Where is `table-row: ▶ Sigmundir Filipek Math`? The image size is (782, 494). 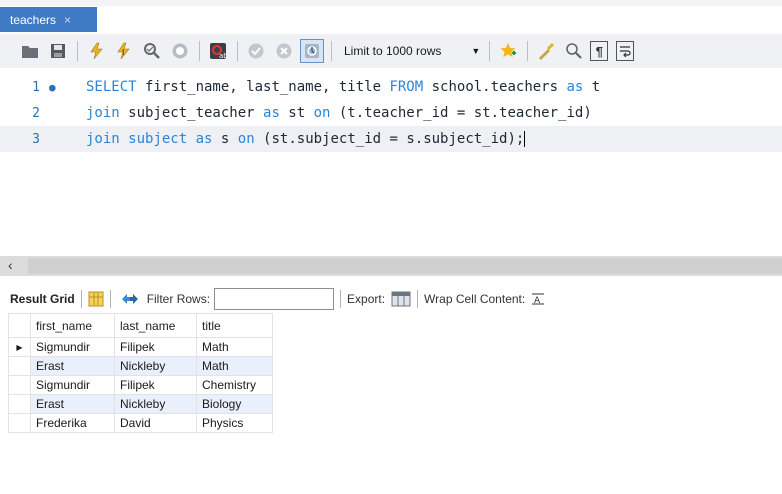
table-row: ▶ Sigmundir Filipek Math is located at coordinates (140, 347).